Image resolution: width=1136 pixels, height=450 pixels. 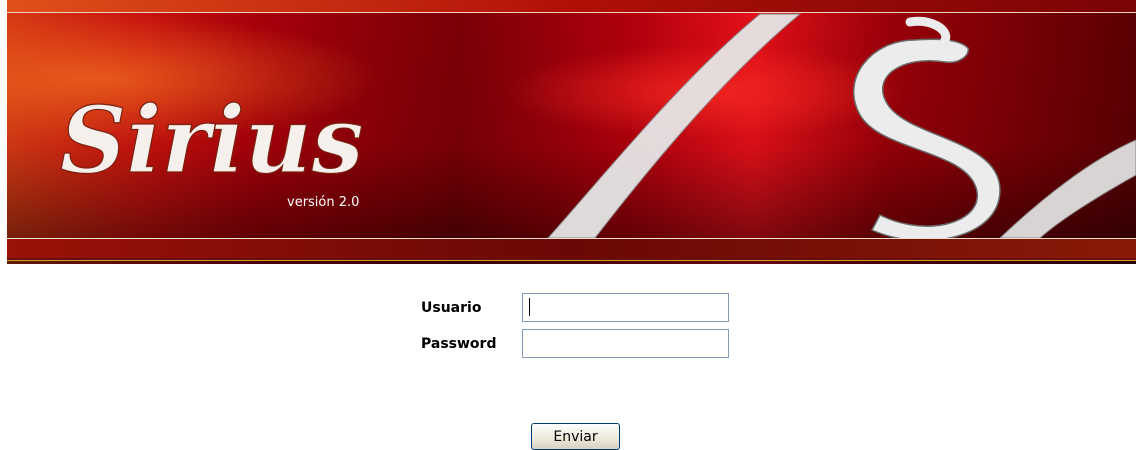 I want to click on password-label: Password, so click(x=459, y=344).